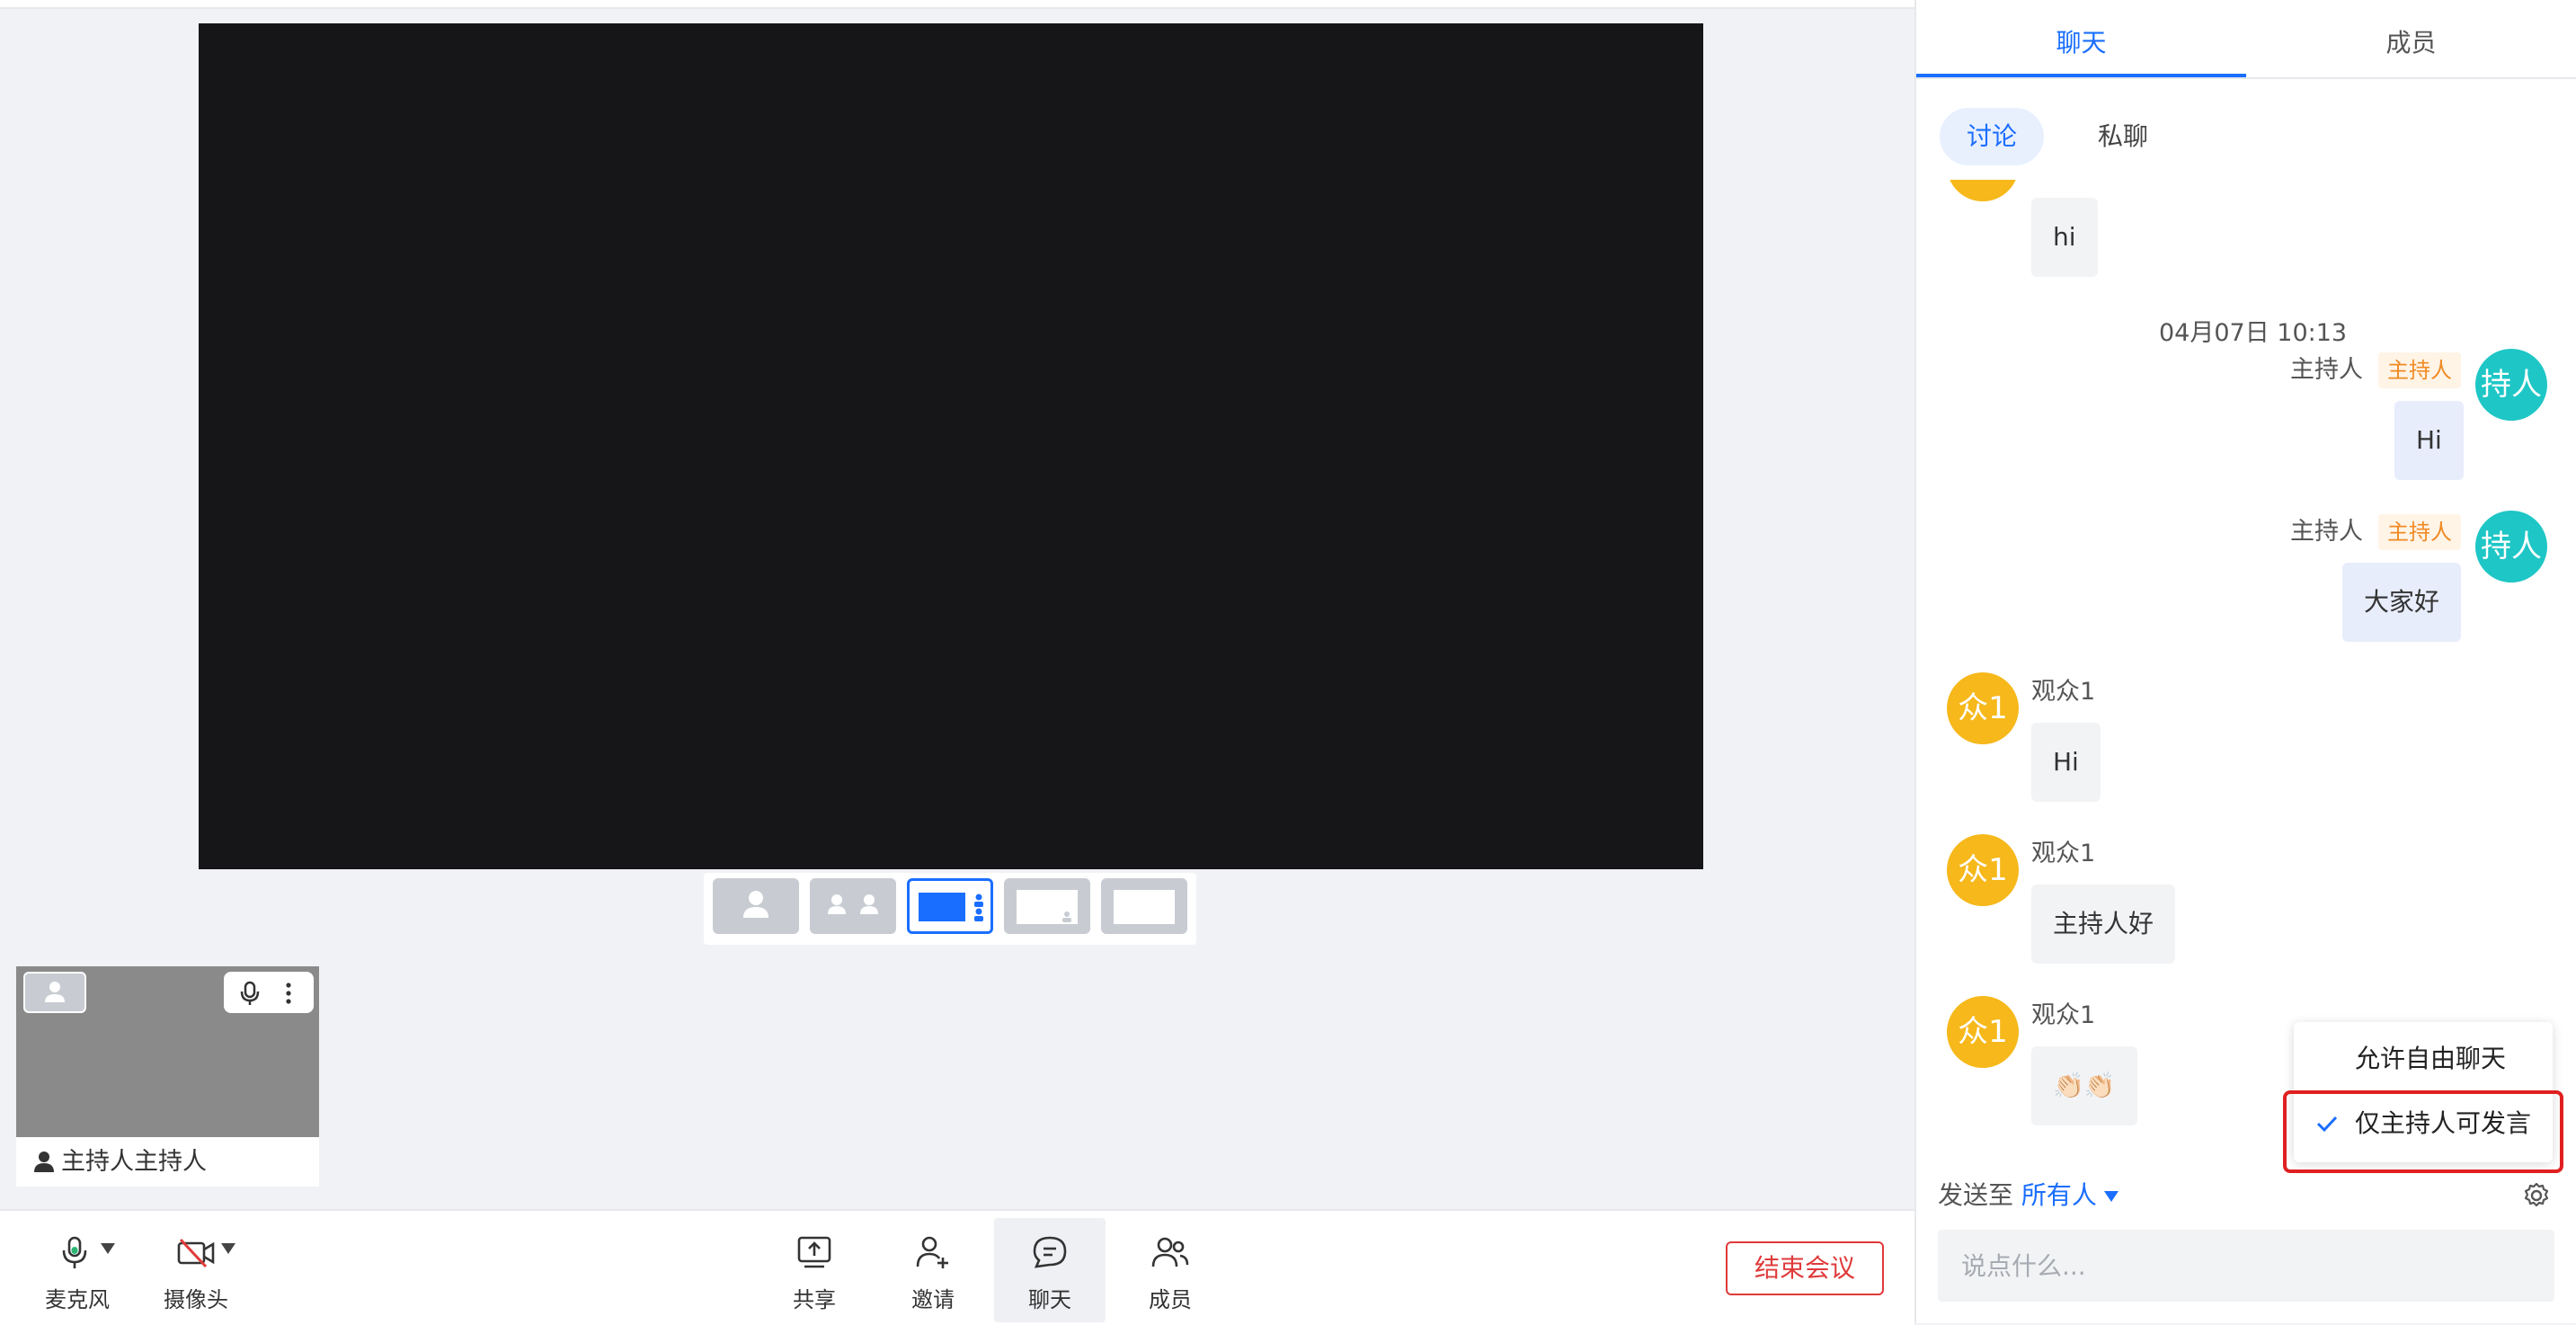  What do you see at coordinates (932, 1252) in the screenshot?
I see `add-user-icon` at bounding box center [932, 1252].